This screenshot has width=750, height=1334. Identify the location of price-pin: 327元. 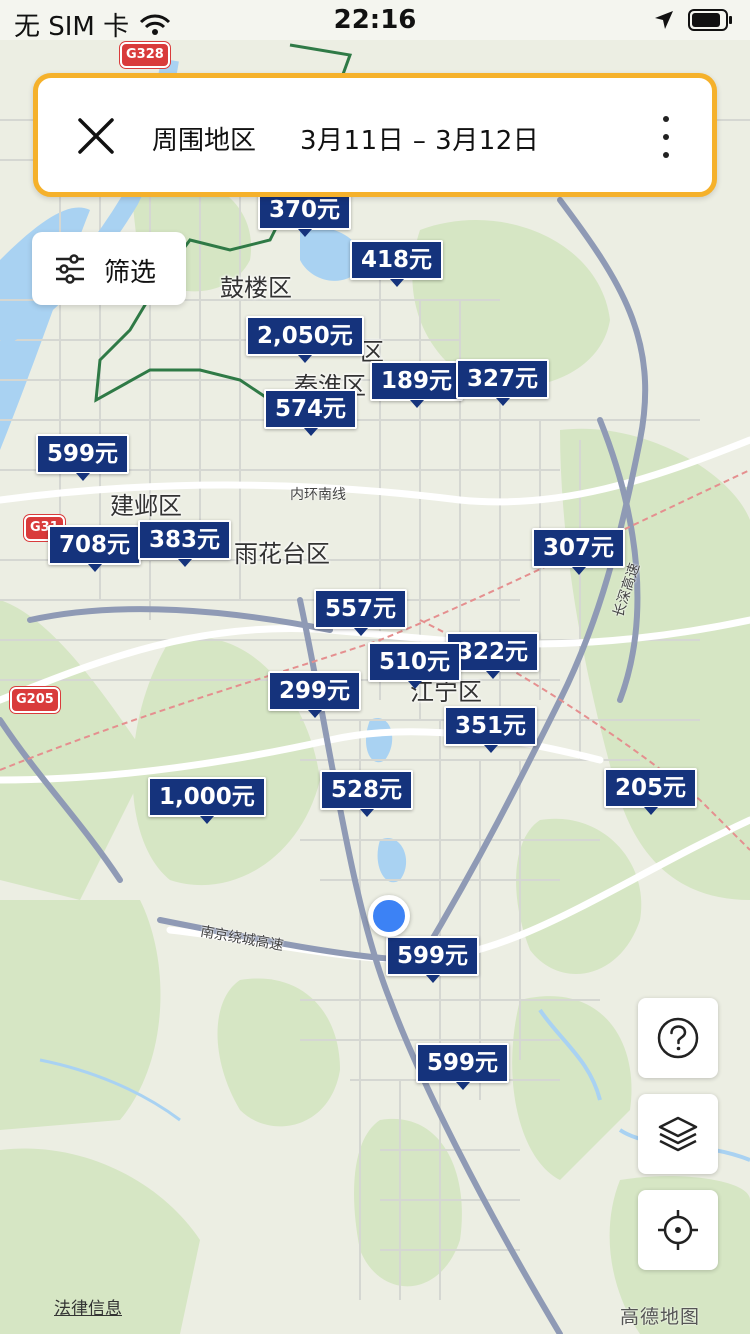
(503, 382).